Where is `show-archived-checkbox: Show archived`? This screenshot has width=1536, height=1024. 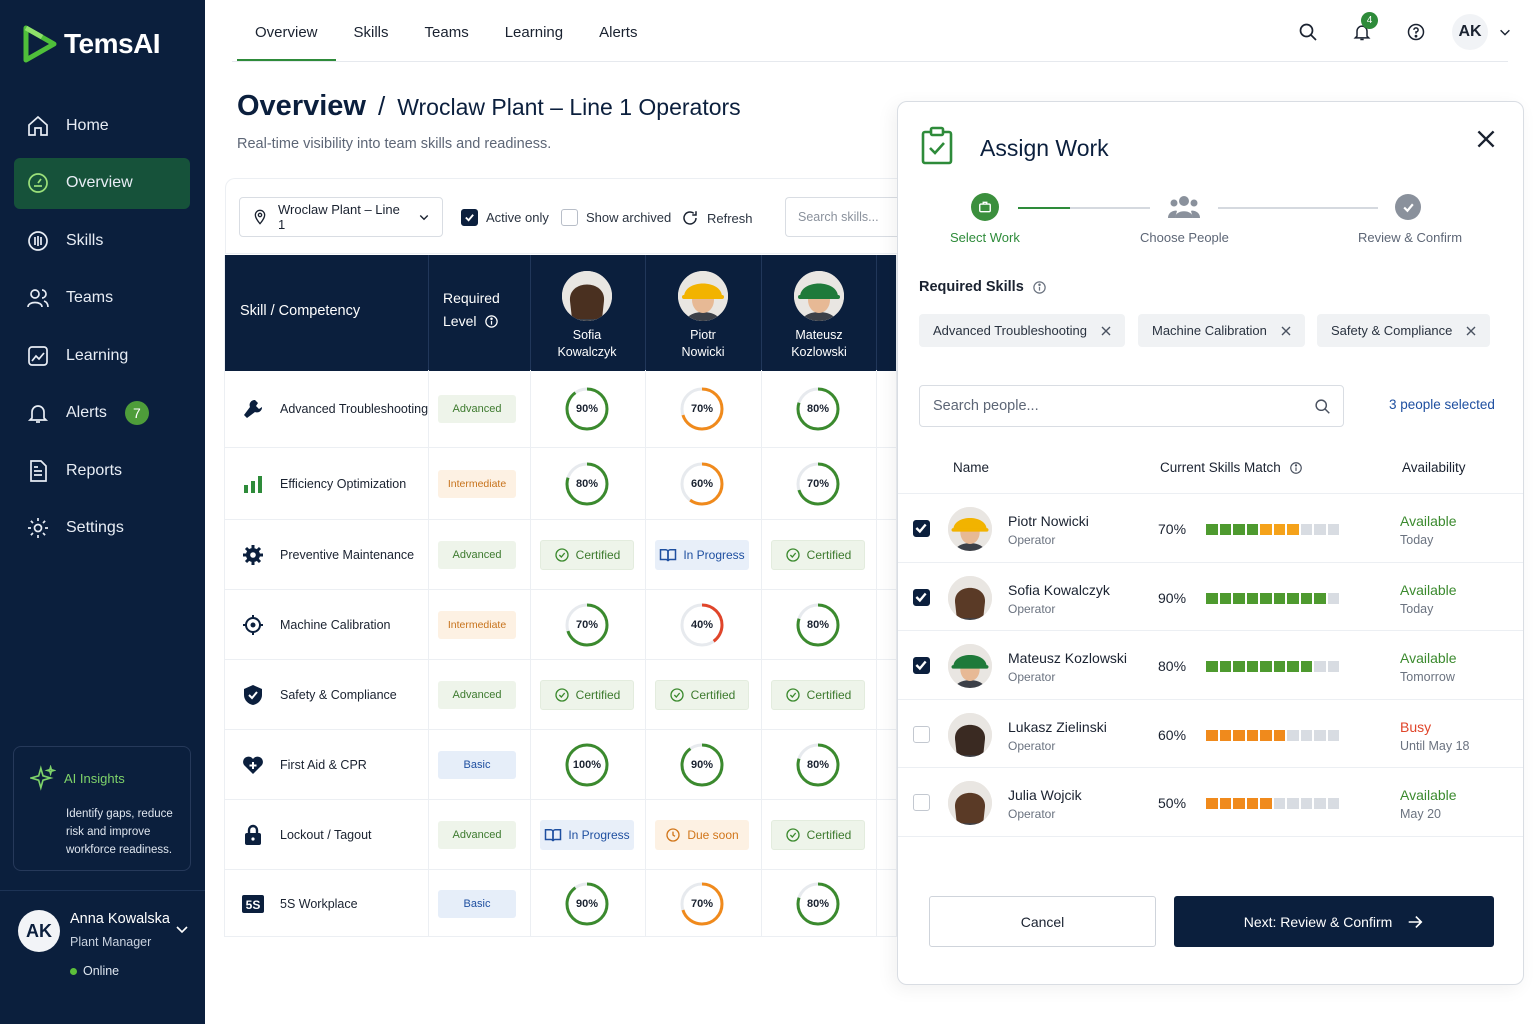
show-archived-checkbox: Show archived is located at coordinates (616, 217).